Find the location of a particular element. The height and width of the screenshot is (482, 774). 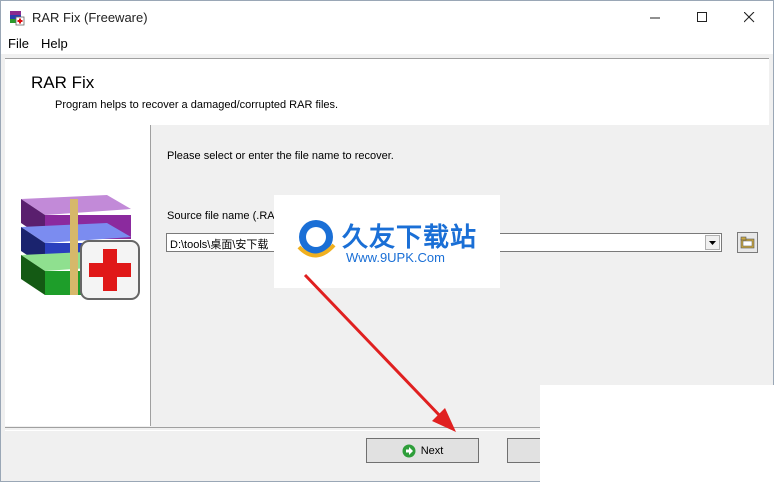

close-icon is located at coordinates (749, 17).